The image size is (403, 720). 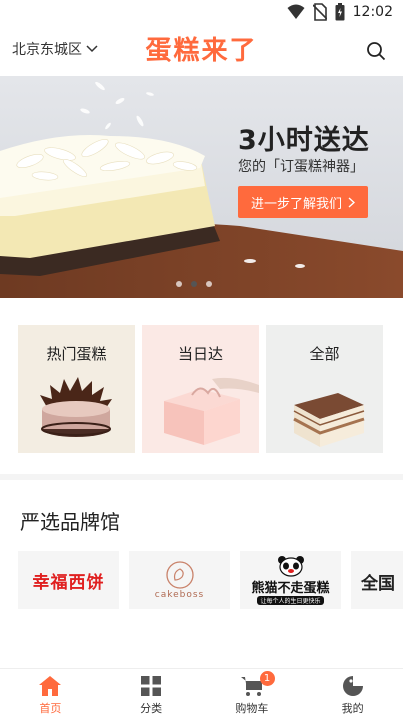 I want to click on learn-more-label: 进一步了解我们, so click(x=296, y=204).